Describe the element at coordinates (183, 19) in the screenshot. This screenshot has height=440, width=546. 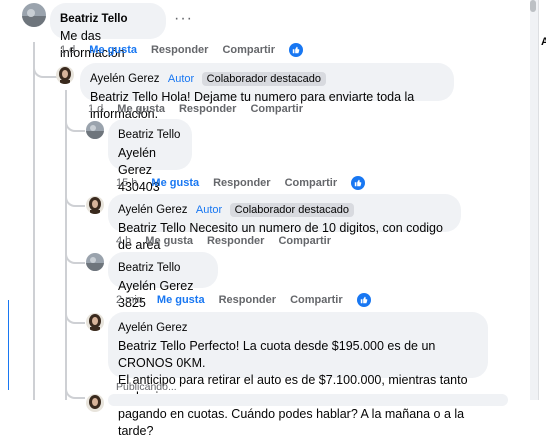
I see `more-options-icon: ···` at that location.